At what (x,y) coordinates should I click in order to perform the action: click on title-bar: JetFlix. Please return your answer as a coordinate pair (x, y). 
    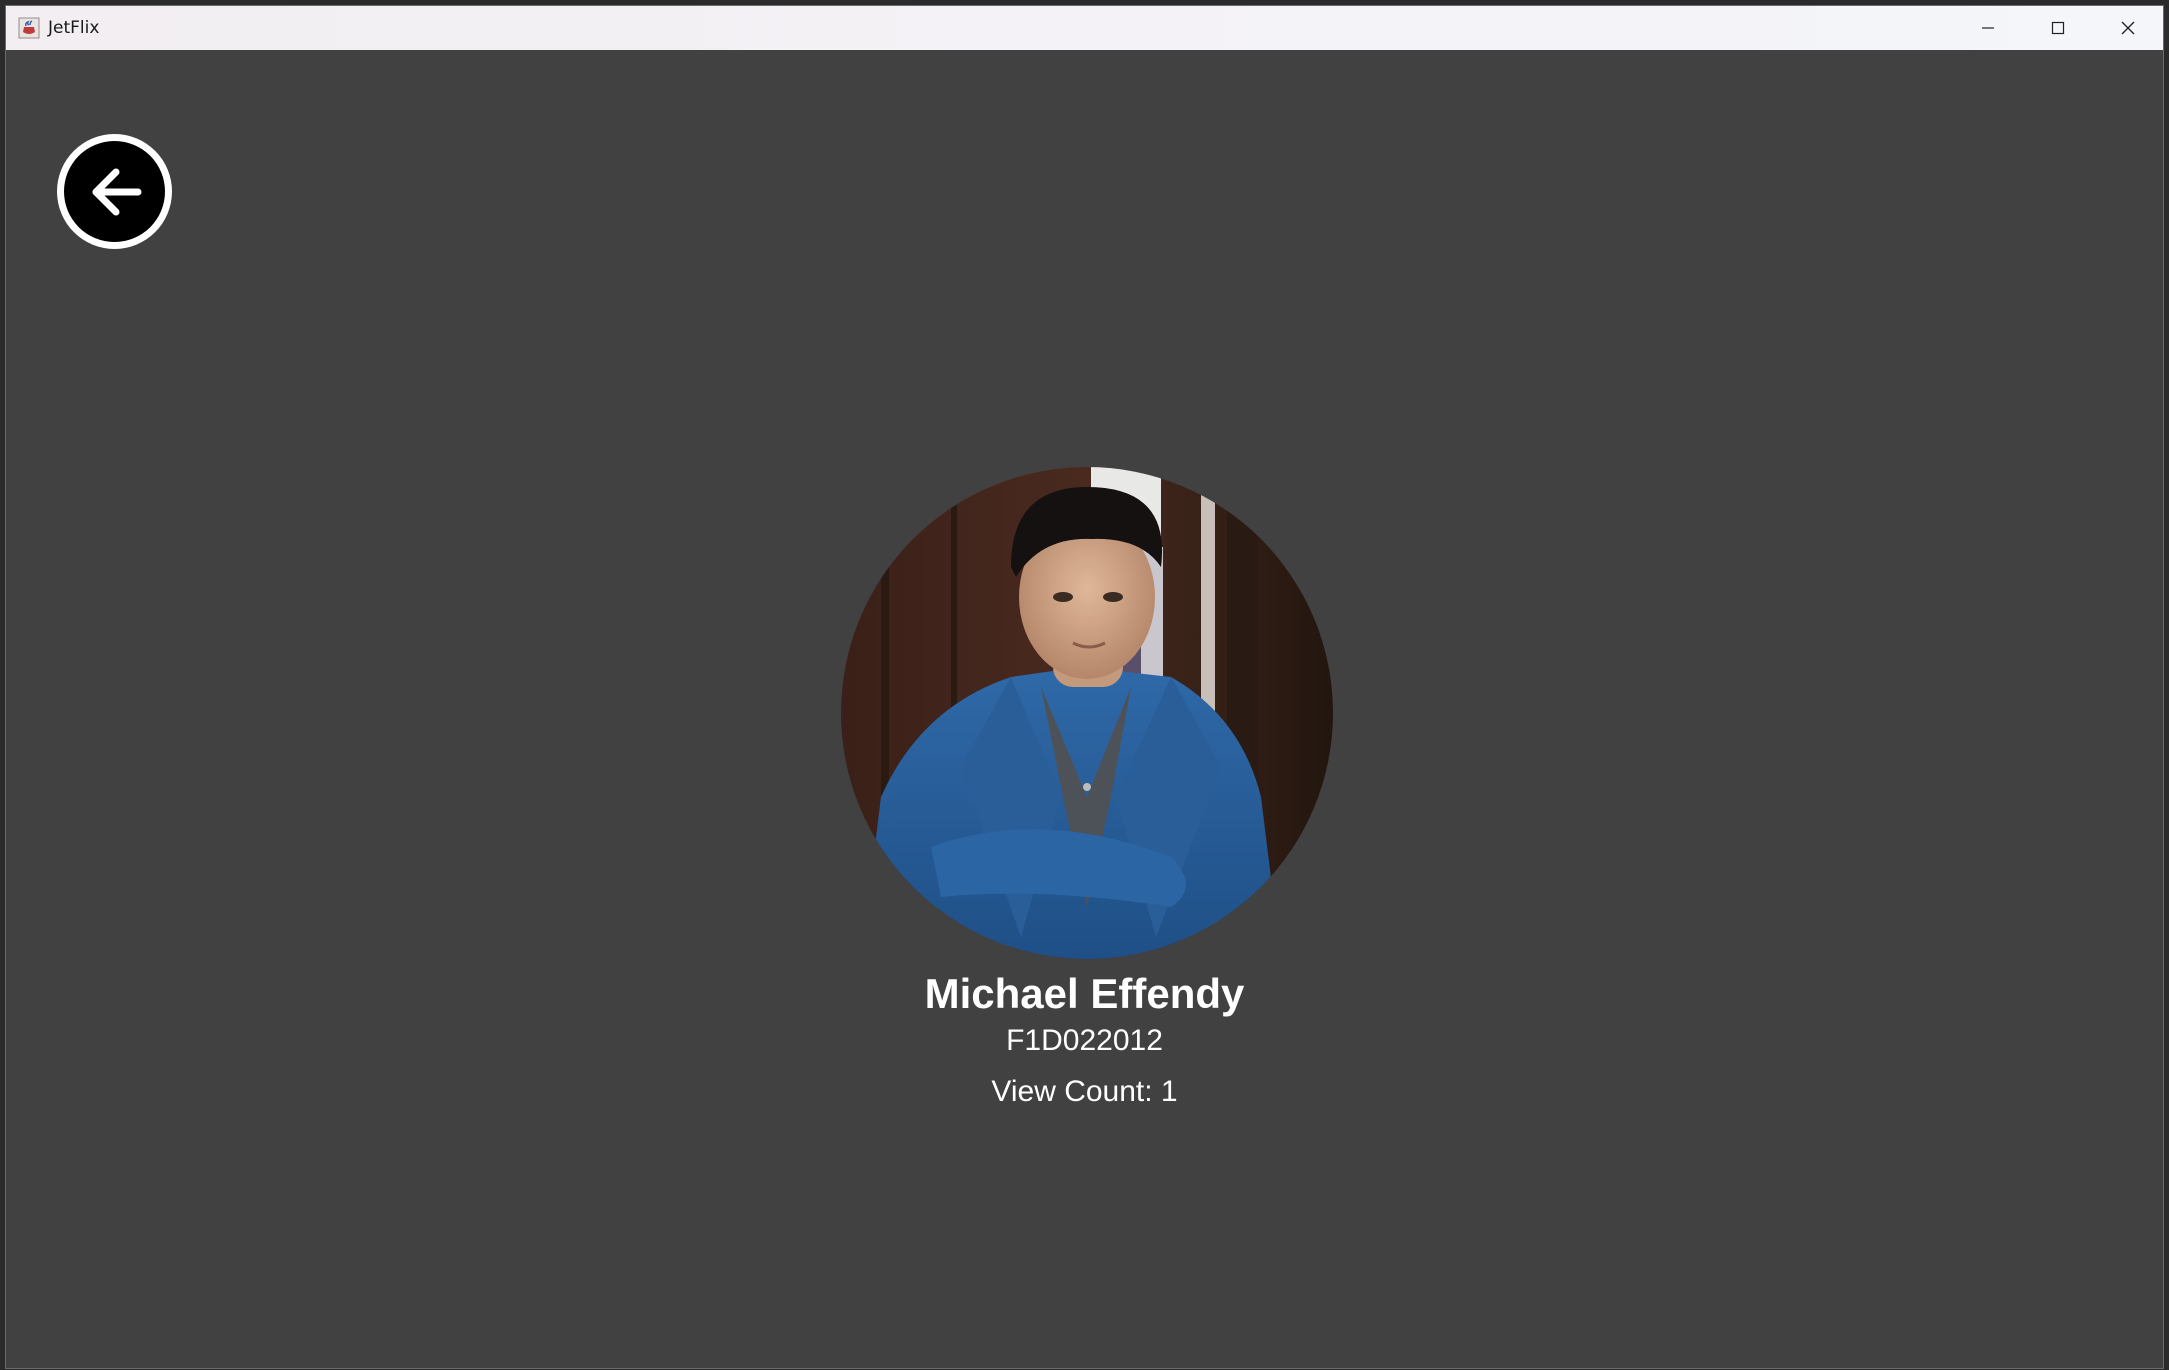
    Looking at the image, I should click on (1084, 28).